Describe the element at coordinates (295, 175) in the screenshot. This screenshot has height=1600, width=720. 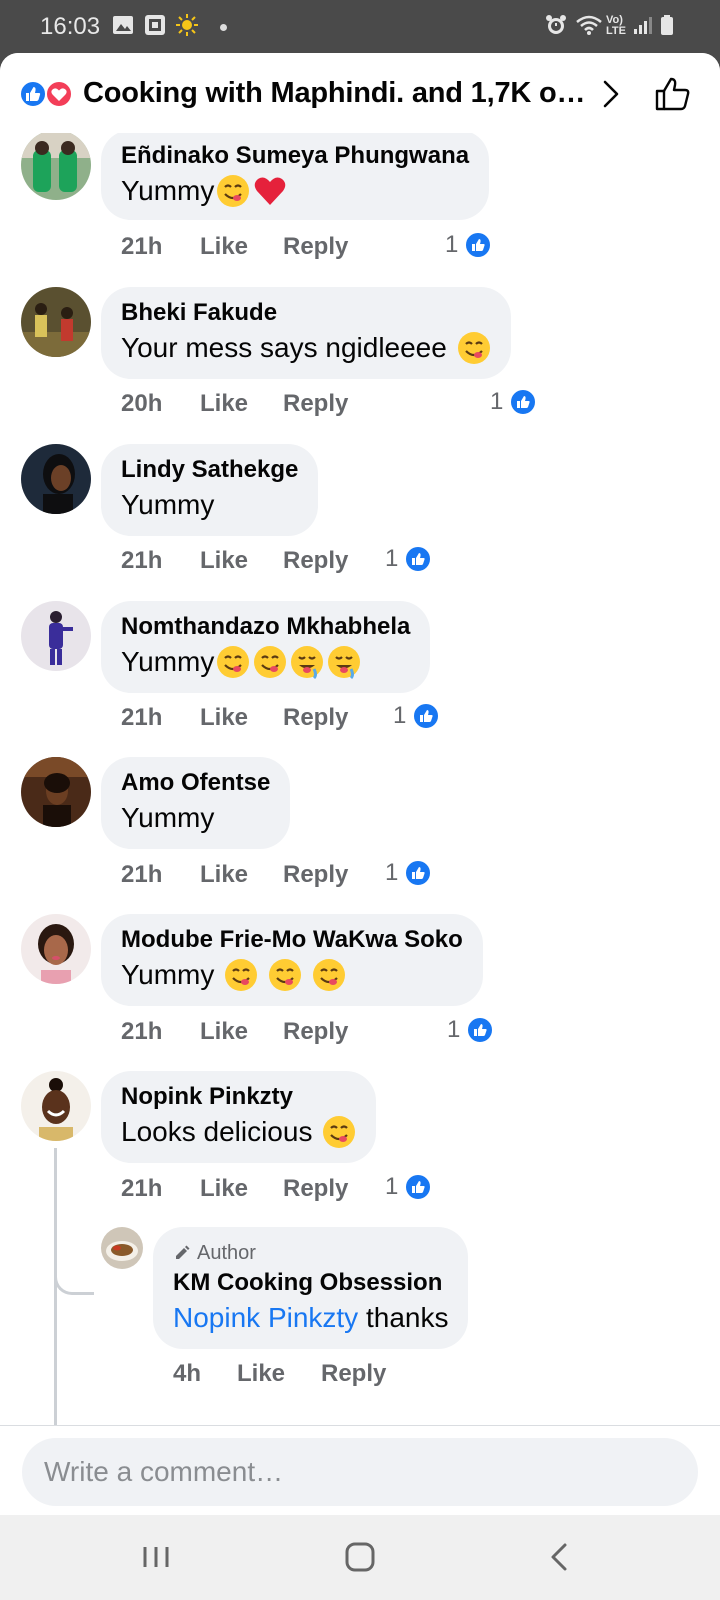
I see `comment-bubble: Eñdinako Sumeya Phungwana Yummy` at that location.